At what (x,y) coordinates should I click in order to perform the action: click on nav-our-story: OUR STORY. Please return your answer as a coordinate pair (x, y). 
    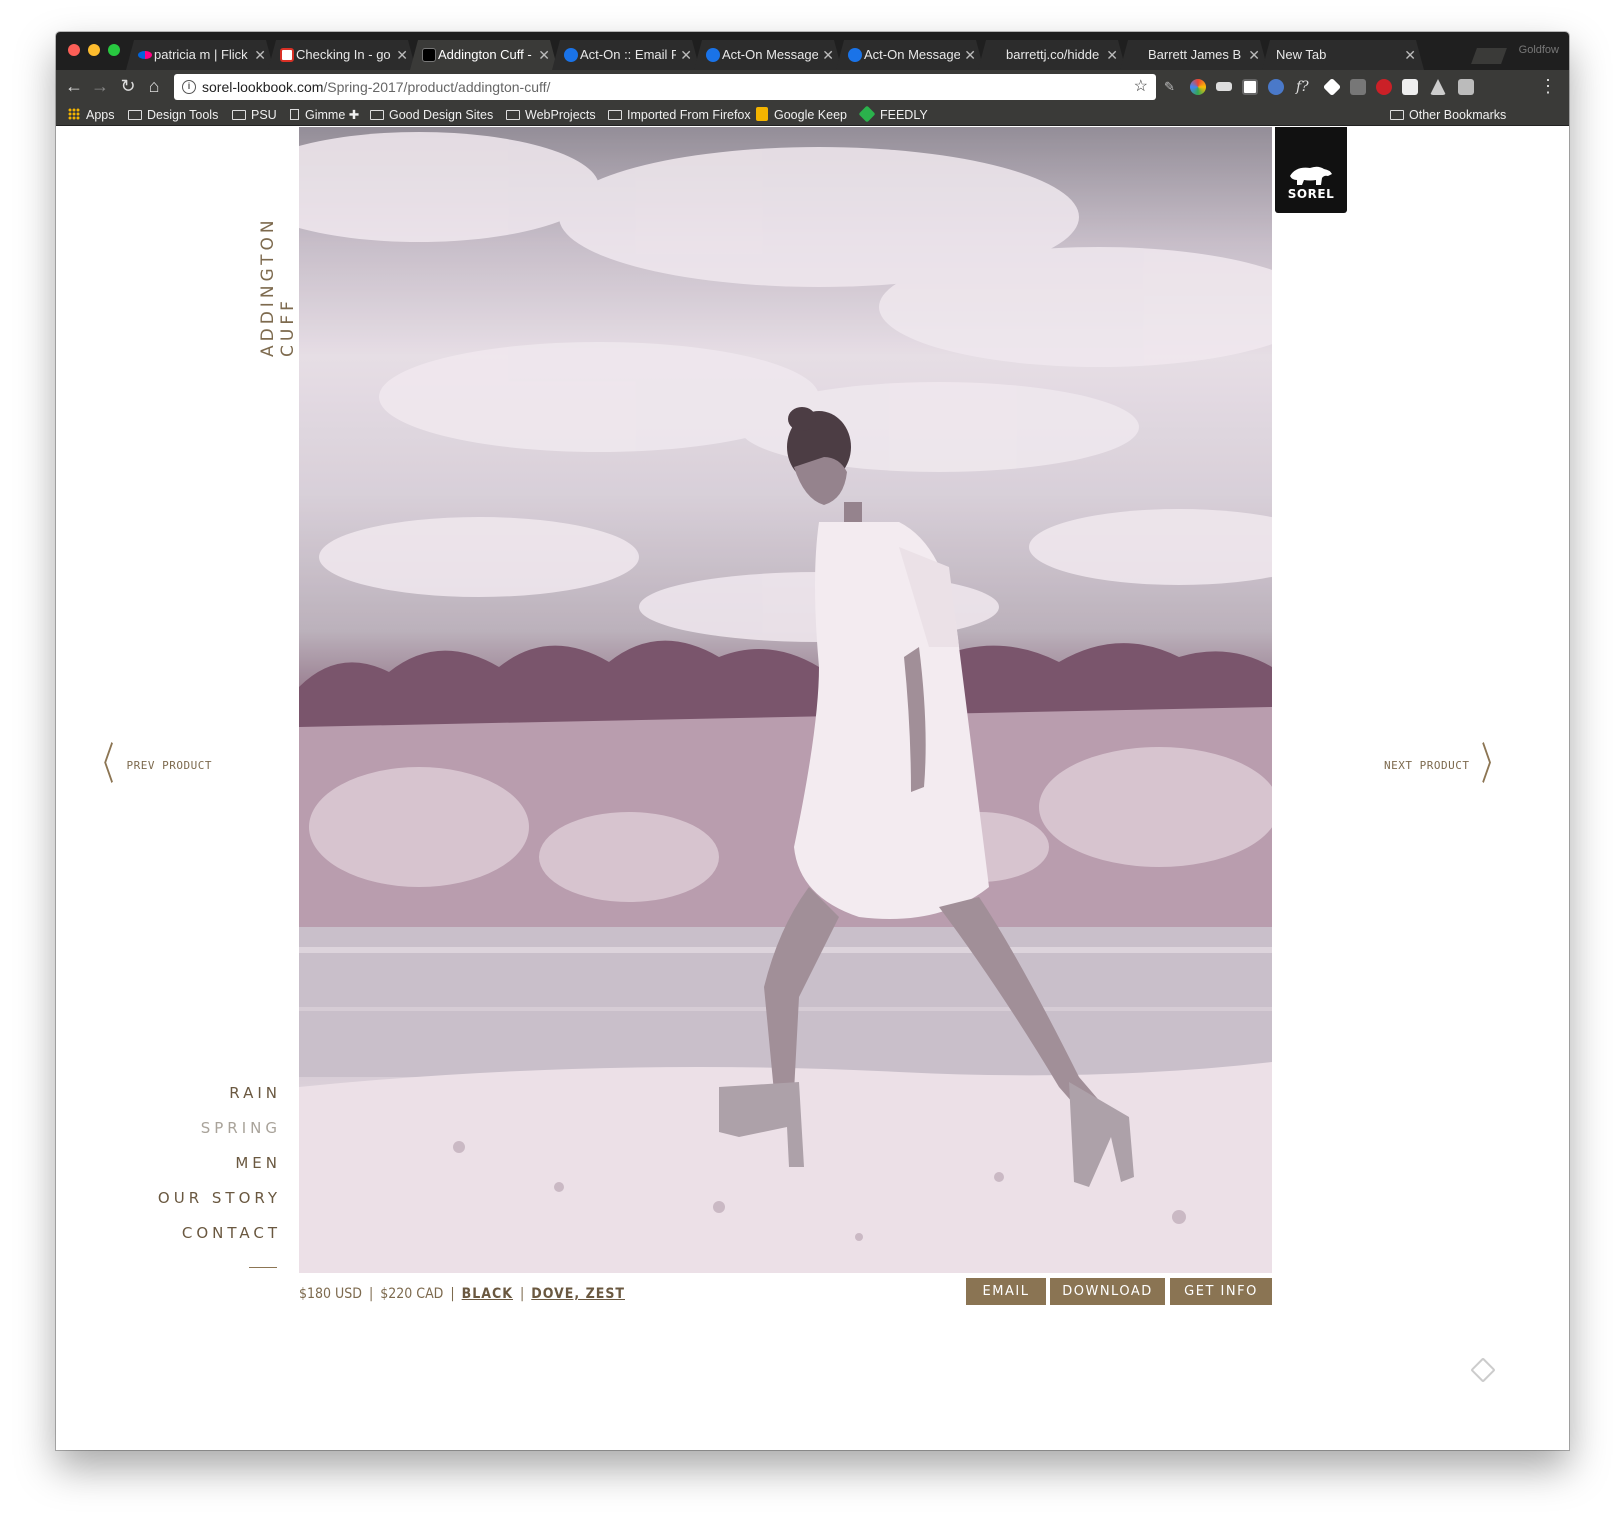
    Looking at the image, I should click on (219, 1205).